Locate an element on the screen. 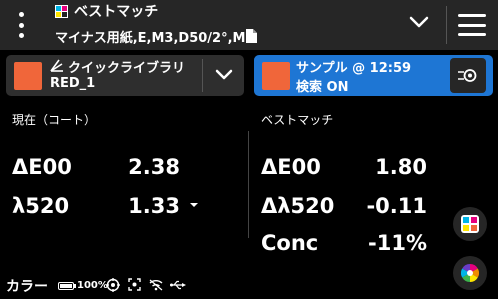  wifi-icon is located at coordinates (156, 285).